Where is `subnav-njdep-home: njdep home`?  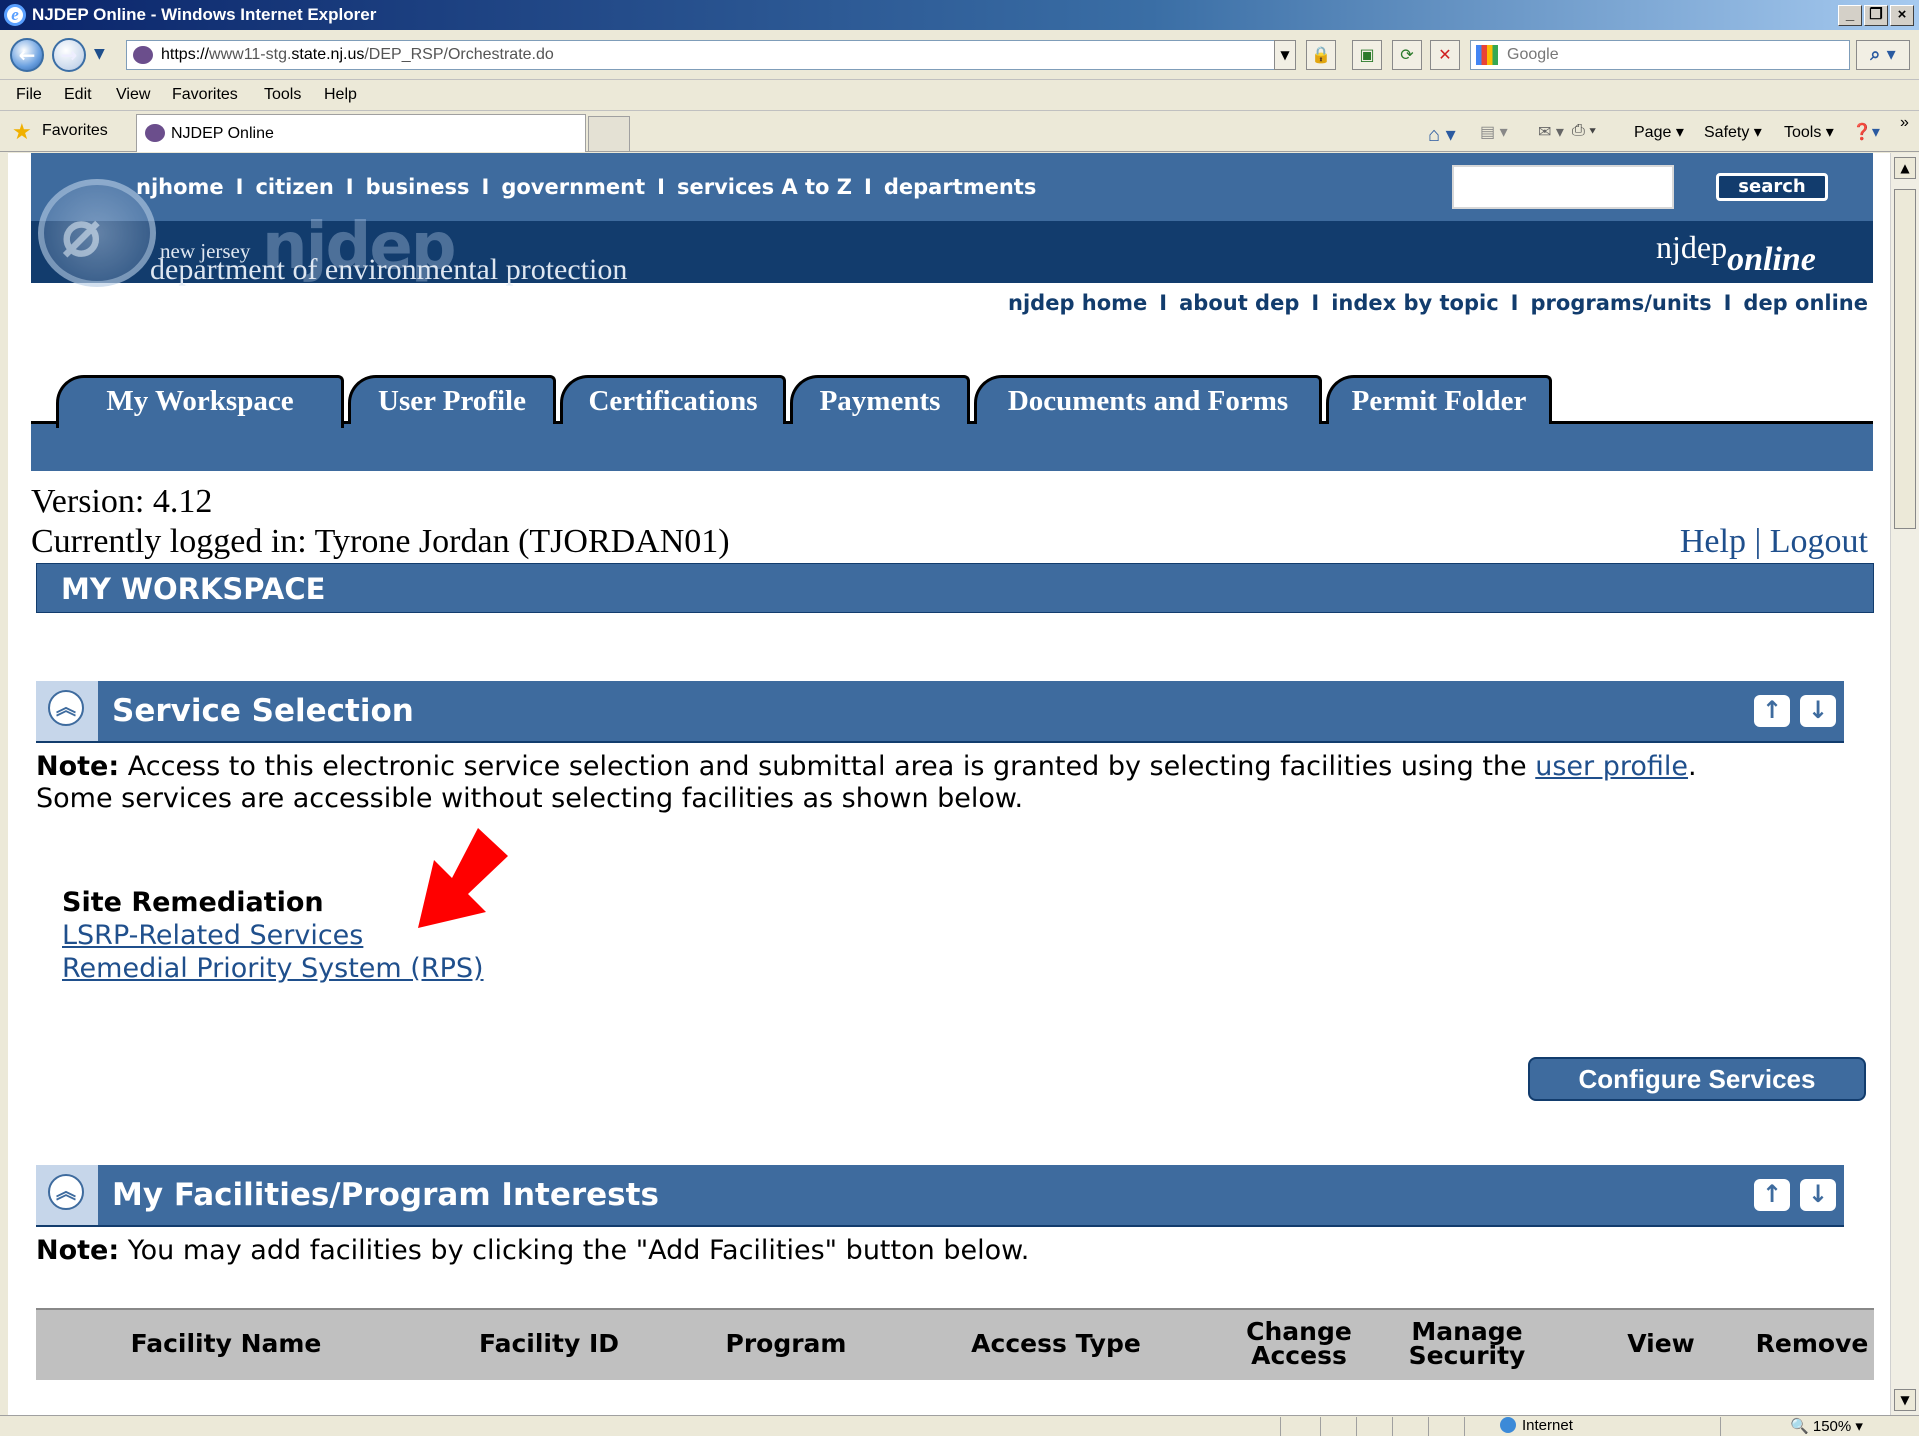 subnav-njdep-home: njdep home is located at coordinates (1077, 303).